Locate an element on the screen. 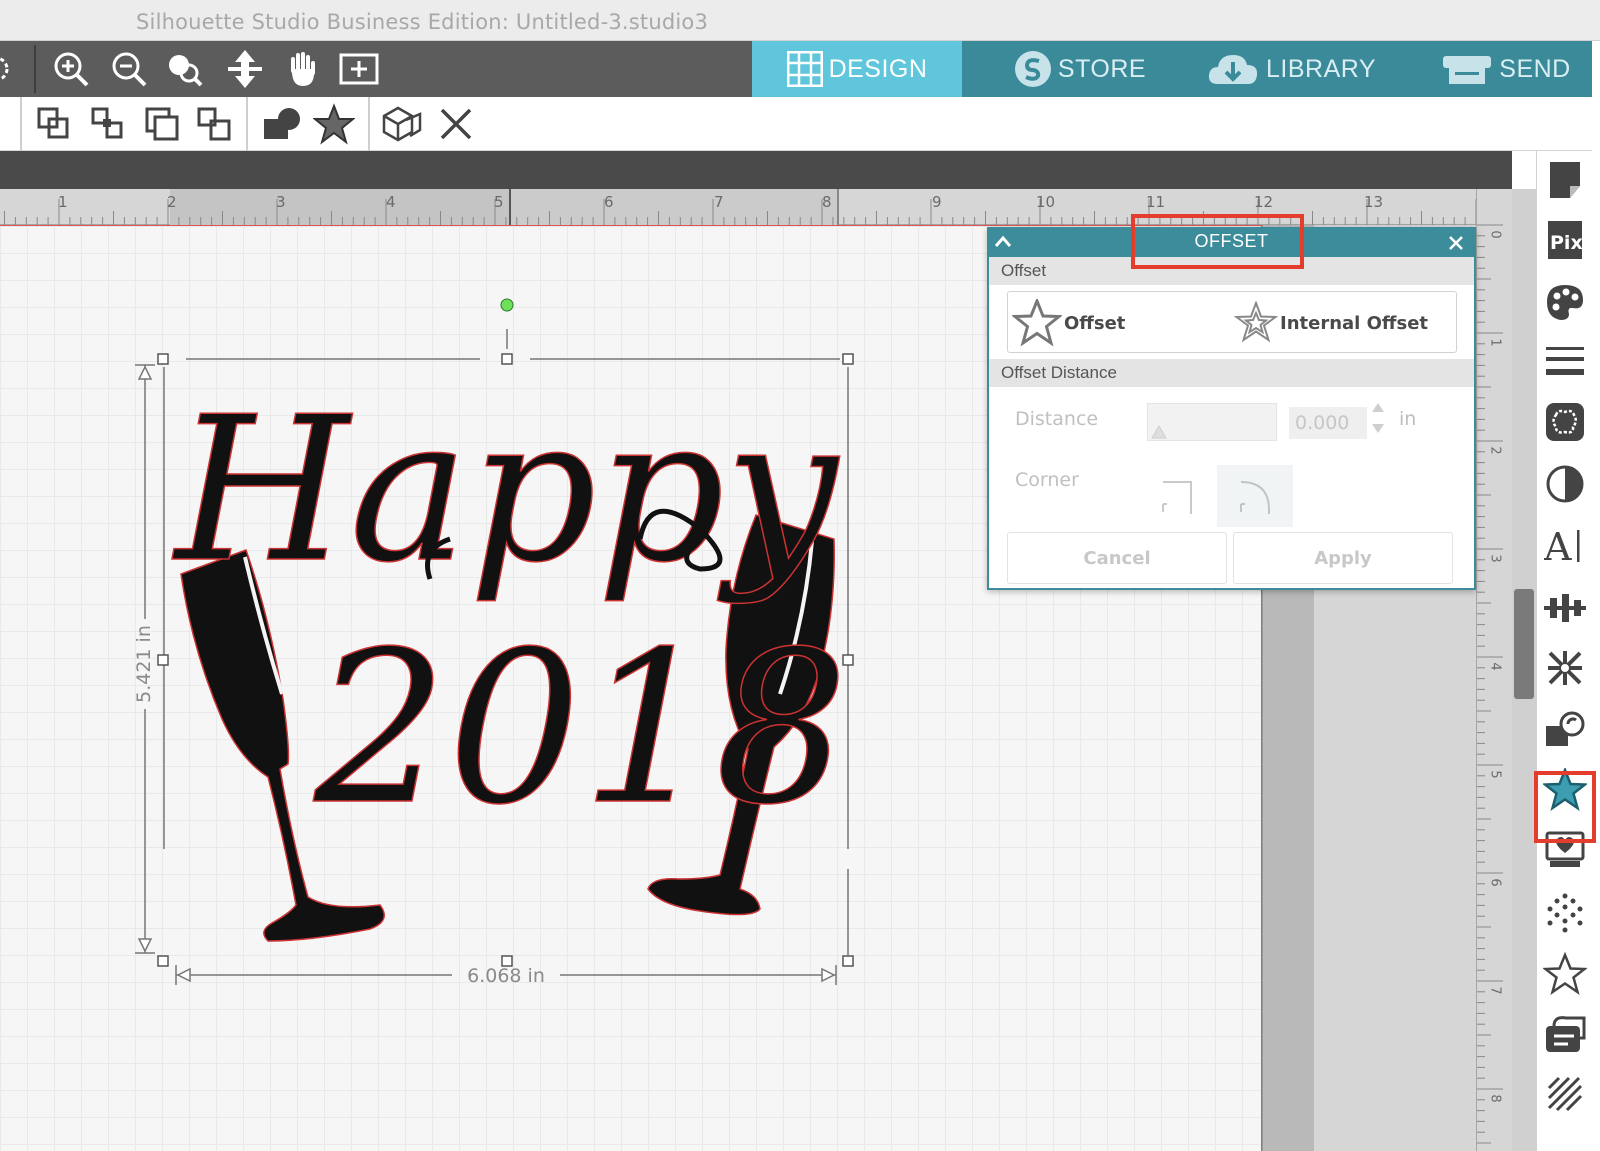  fill-pattern-icon is located at coordinates (1565, 1094).